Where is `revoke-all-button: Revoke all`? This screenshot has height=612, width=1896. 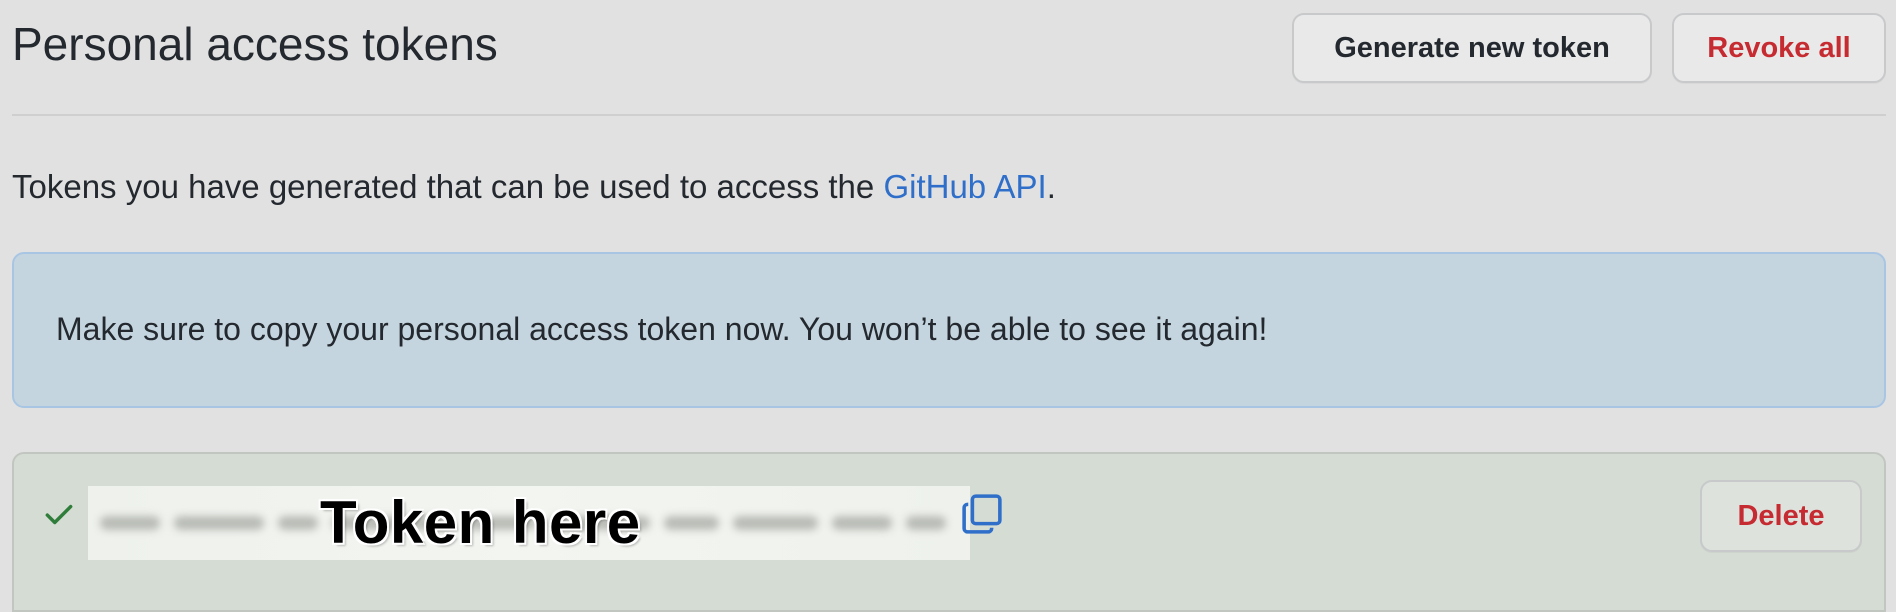
revoke-all-button: Revoke all is located at coordinates (1779, 48).